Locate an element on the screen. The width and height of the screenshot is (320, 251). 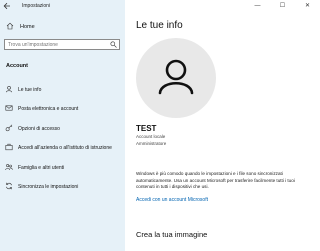
sidebar-item-label: Posta elettronica e account is located at coordinates (48, 109).